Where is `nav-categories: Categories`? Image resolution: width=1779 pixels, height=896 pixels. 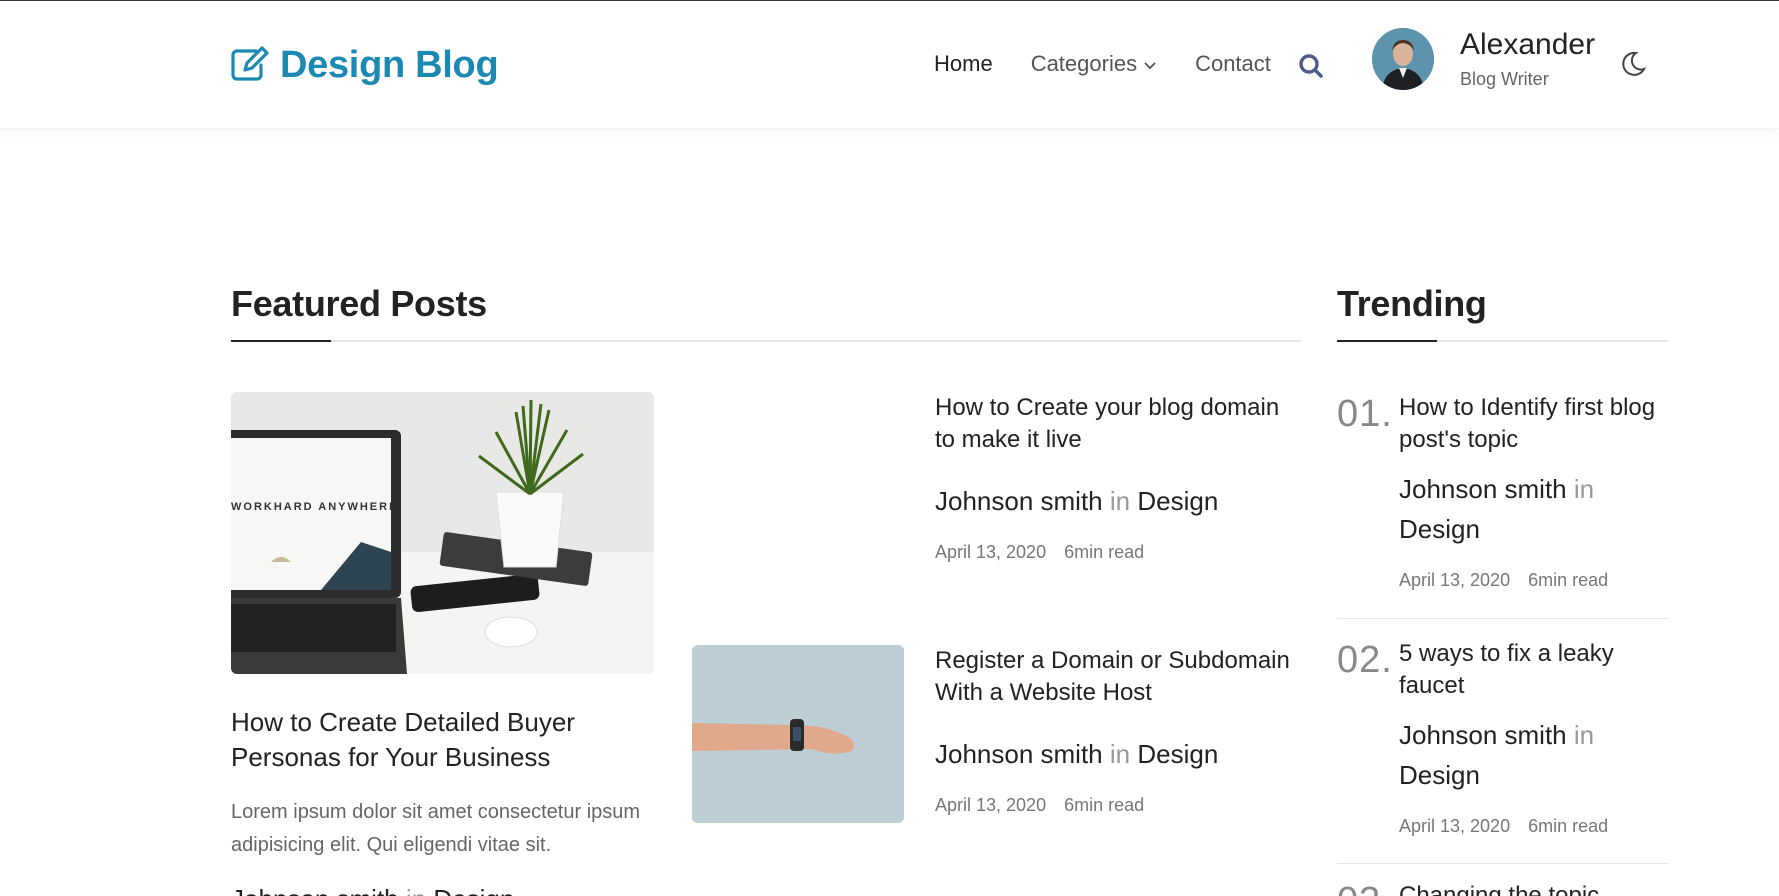 nav-categories: Categories is located at coordinates (1094, 64).